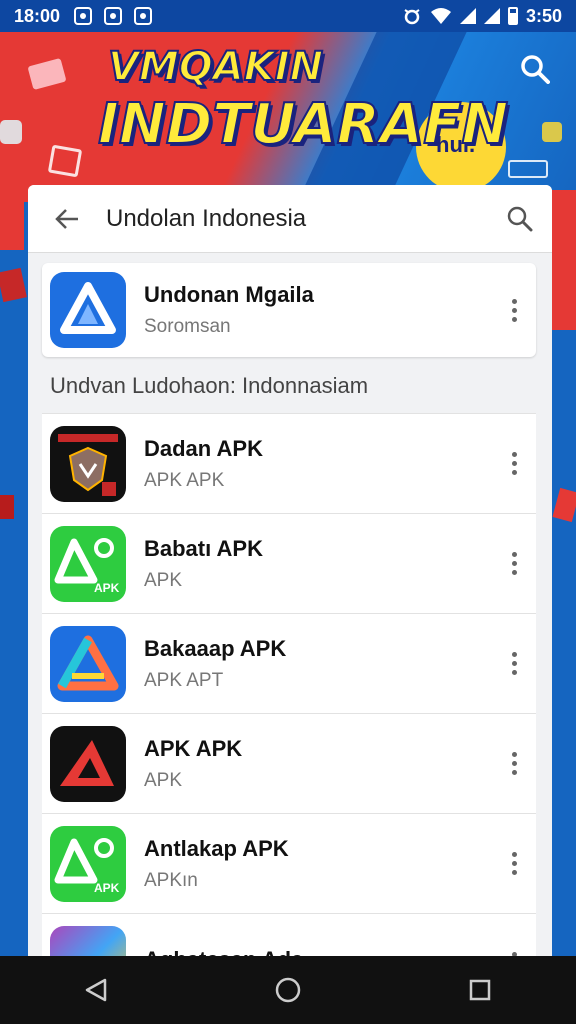  Describe the element at coordinates (440, 16) in the screenshot. I see `wifi-icon` at that location.